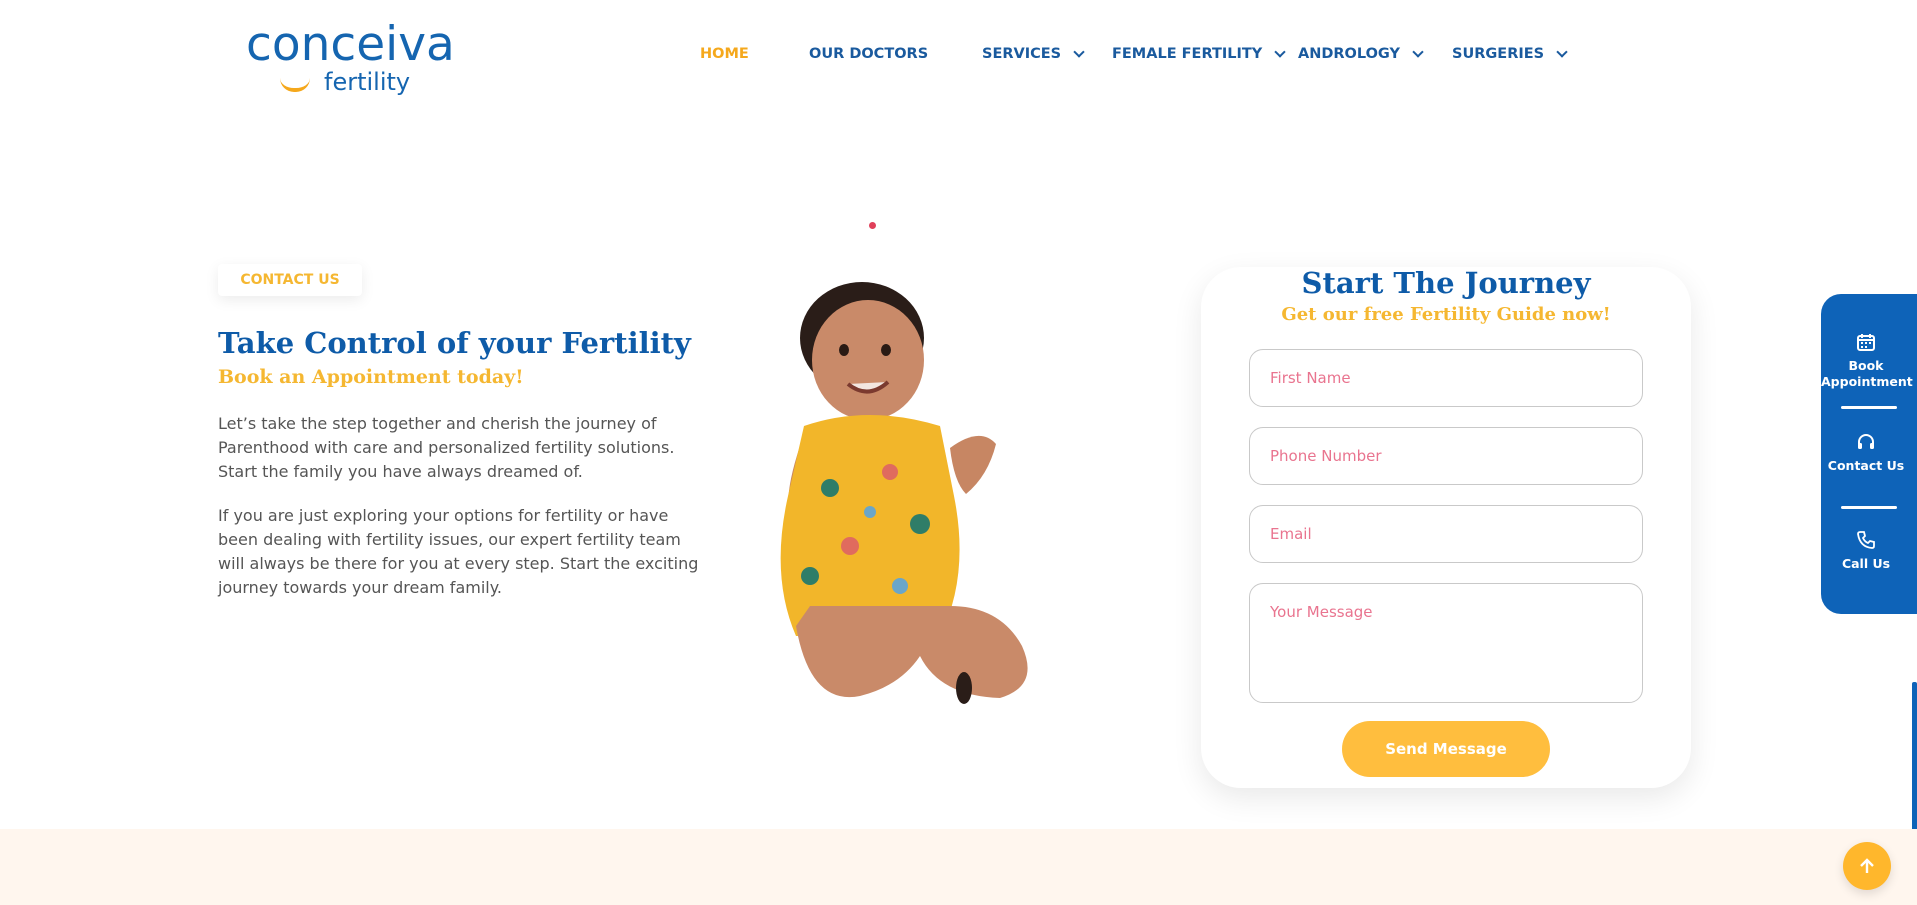  What do you see at coordinates (295, 85) in the screenshot?
I see `logo-smile-mark` at bounding box center [295, 85].